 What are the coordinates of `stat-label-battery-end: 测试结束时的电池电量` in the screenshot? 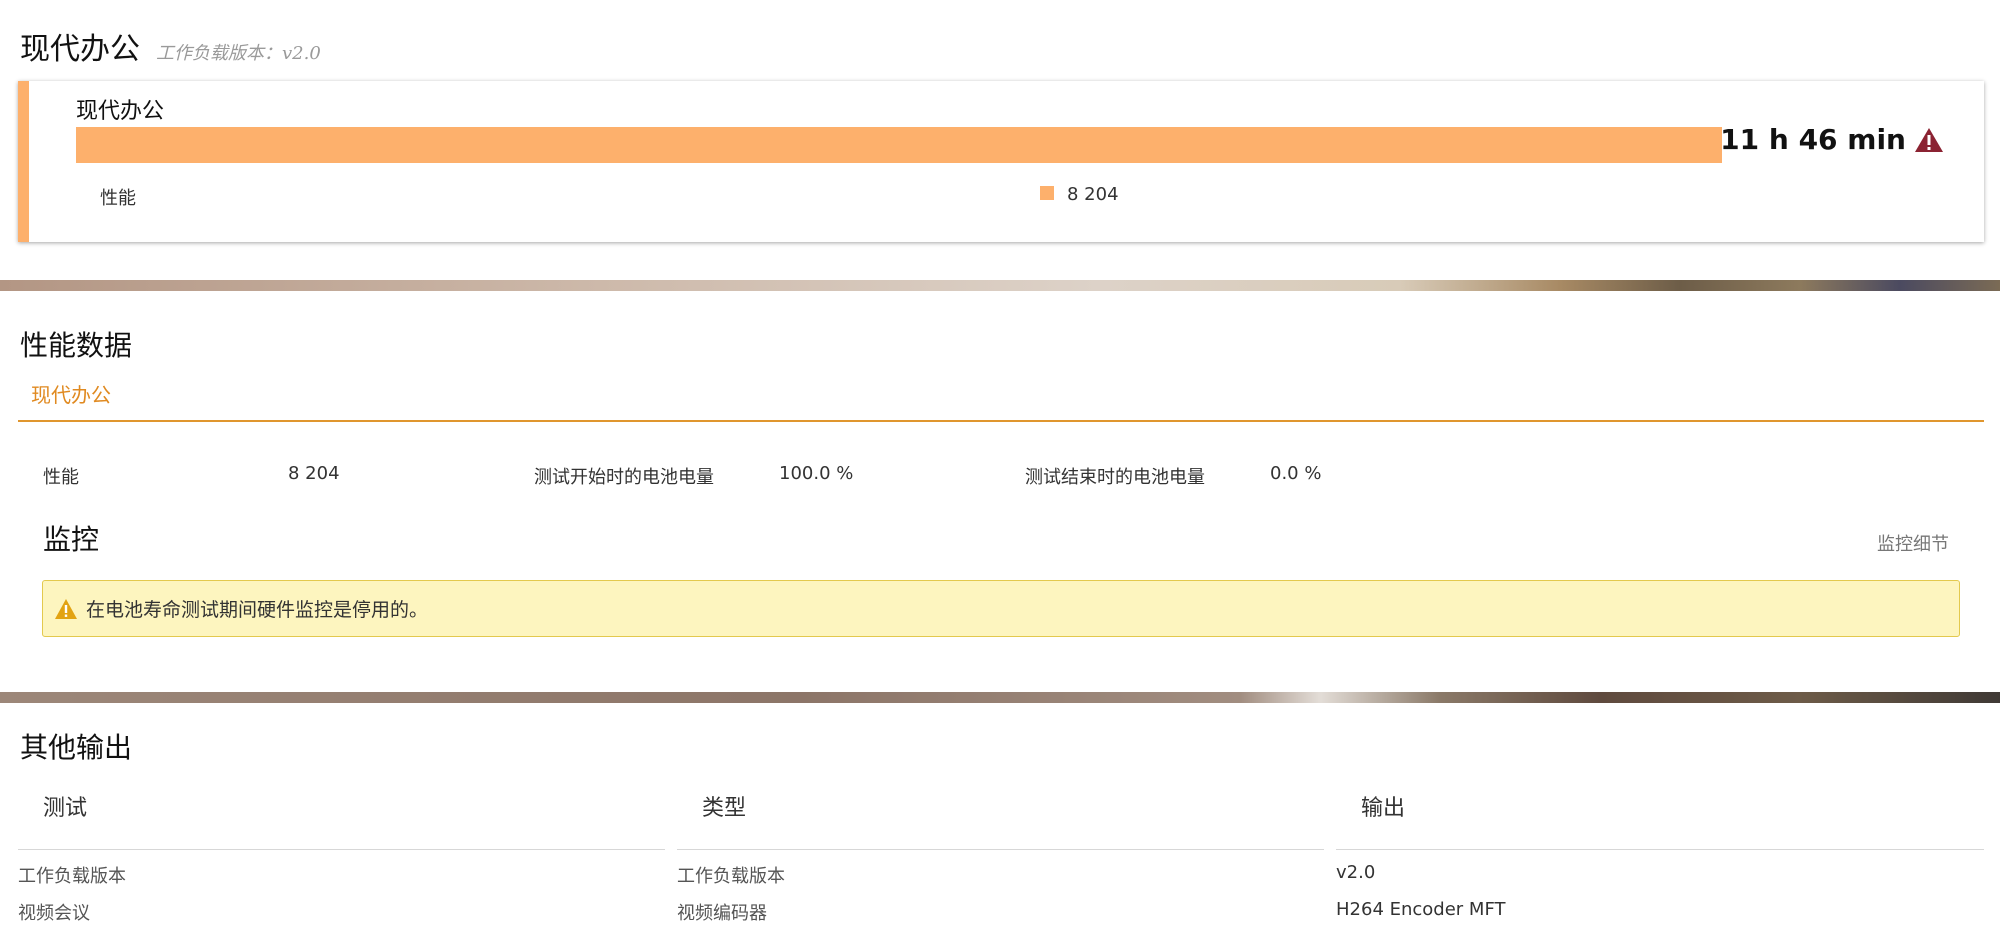 It's located at (1115, 477).